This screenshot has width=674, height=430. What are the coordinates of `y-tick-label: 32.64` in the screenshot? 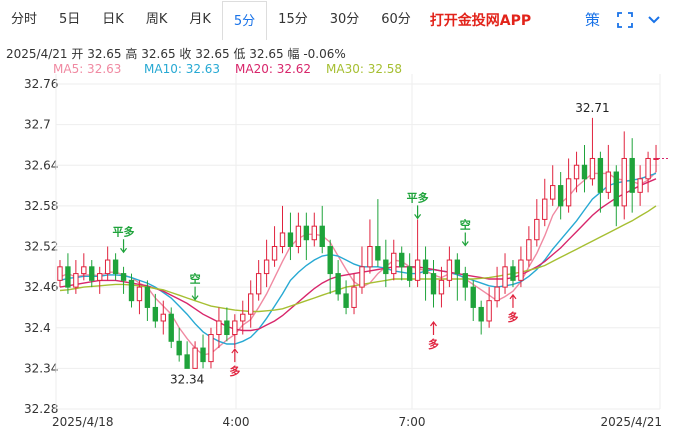 It's located at (41, 165).